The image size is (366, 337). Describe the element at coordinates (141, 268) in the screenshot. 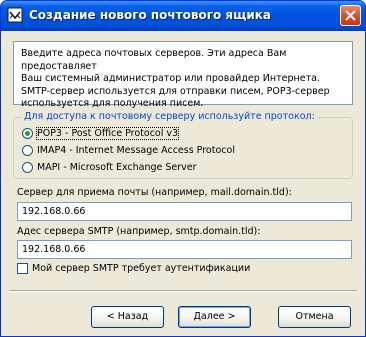

I see `smtp-auth-label: Мой сервер SMTP требует аутентификации` at that location.